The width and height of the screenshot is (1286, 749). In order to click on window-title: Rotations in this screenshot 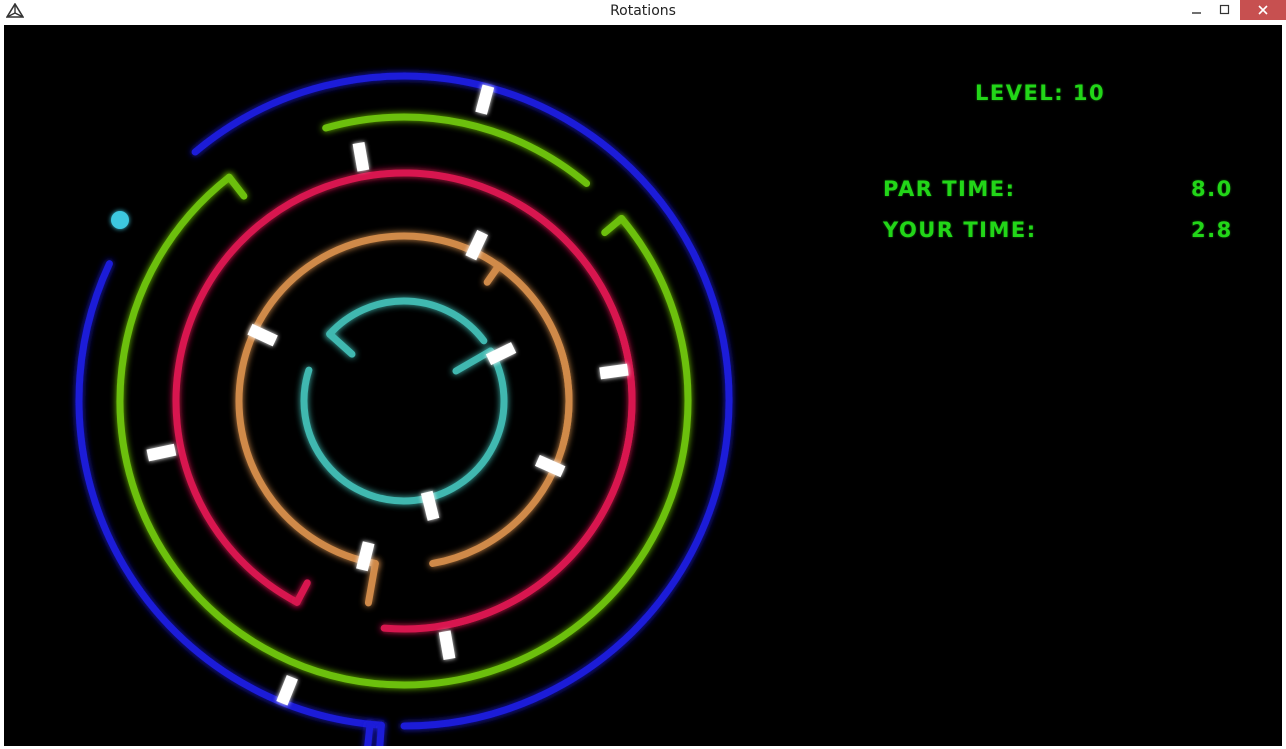, I will do `click(643, 11)`.